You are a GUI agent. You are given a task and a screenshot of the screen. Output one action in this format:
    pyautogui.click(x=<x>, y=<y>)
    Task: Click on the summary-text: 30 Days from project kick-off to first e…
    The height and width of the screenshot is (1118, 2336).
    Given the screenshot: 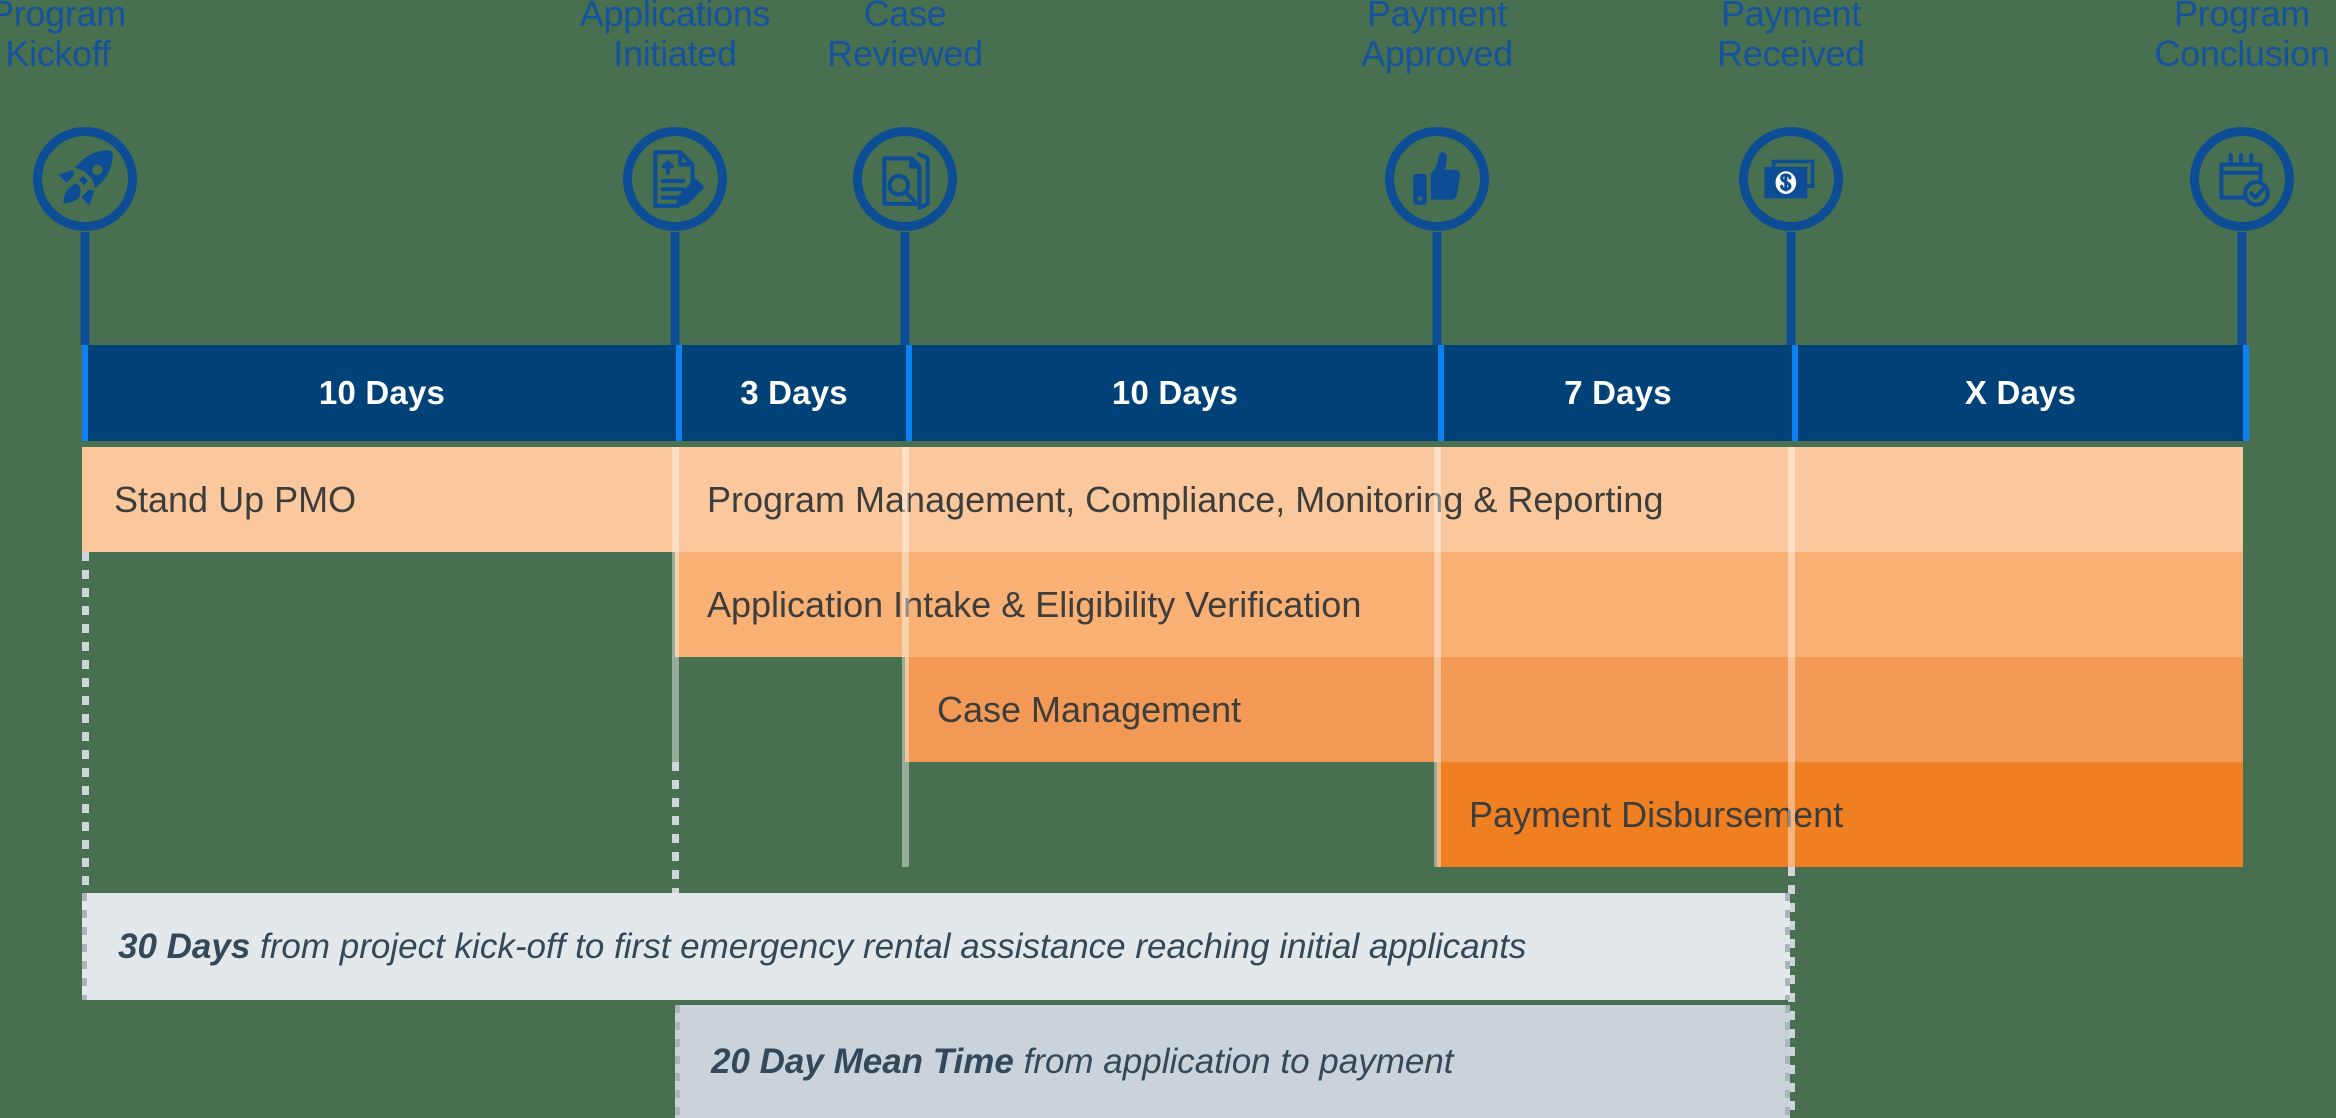 What is the action you would take?
    pyautogui.click(x=822, y=947)
    